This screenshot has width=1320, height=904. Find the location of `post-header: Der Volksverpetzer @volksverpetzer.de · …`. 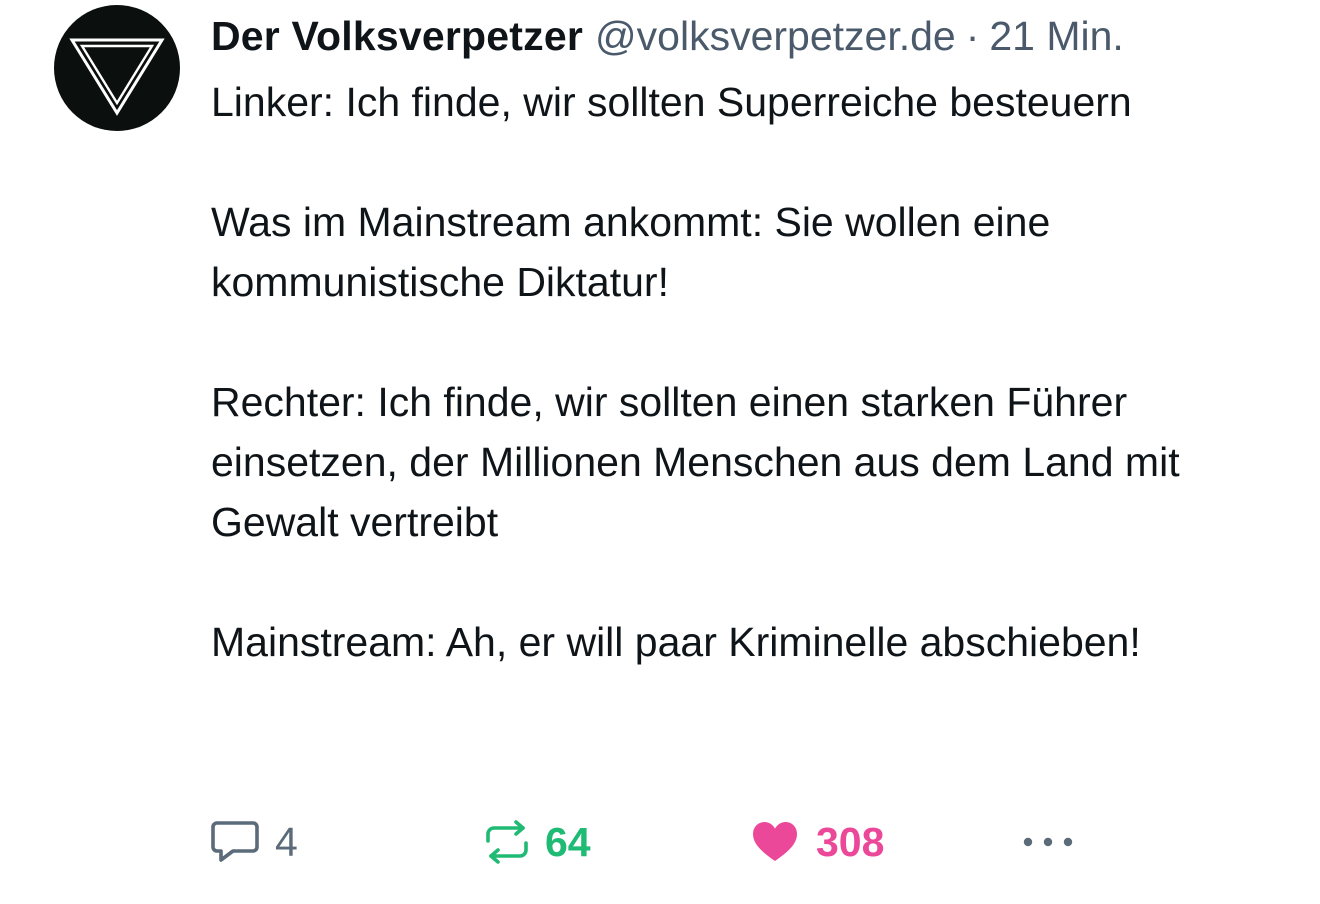

post-header: Der Volksverpetzer @volksverpetzer.de · … is located at coordinates (751, 36).